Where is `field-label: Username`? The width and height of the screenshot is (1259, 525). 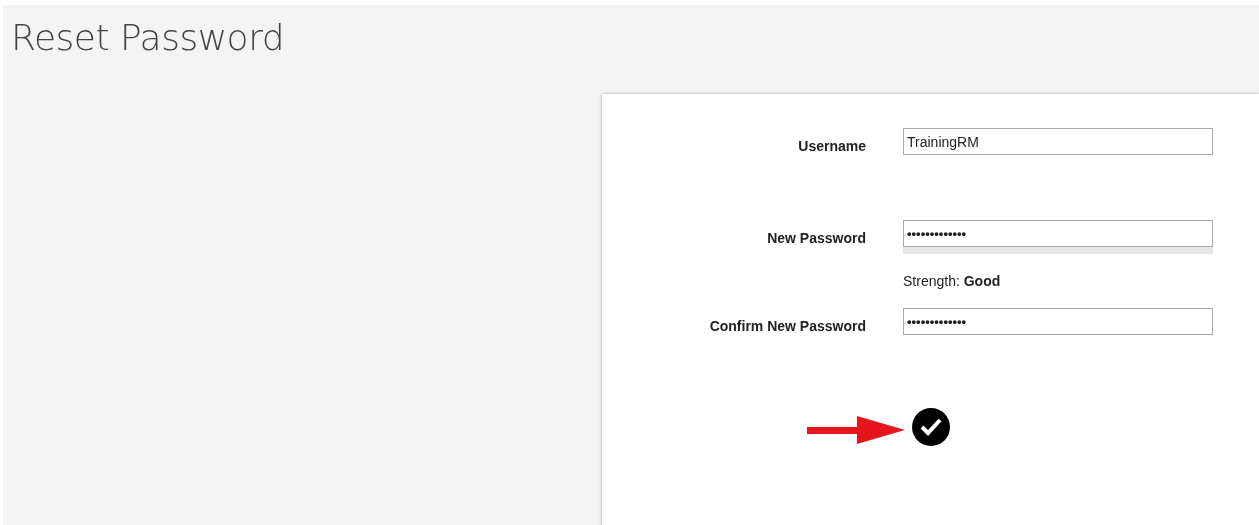
field-label: Username is located at coordinates (831, 146).